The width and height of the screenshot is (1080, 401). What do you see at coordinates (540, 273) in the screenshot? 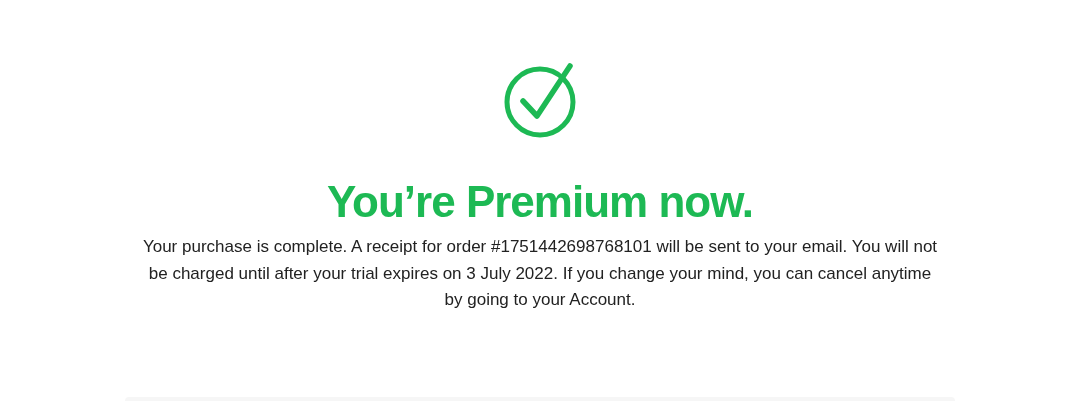
I see `confirmation-message: Your purchase is complete. A receipt for order #1751442698768101 will be sent to your email. You will not be charged until after your trial expires on 3 July 2022. If you change your mind, you can cancel anytime by going to your Account.` at bounding box center [540, 273].